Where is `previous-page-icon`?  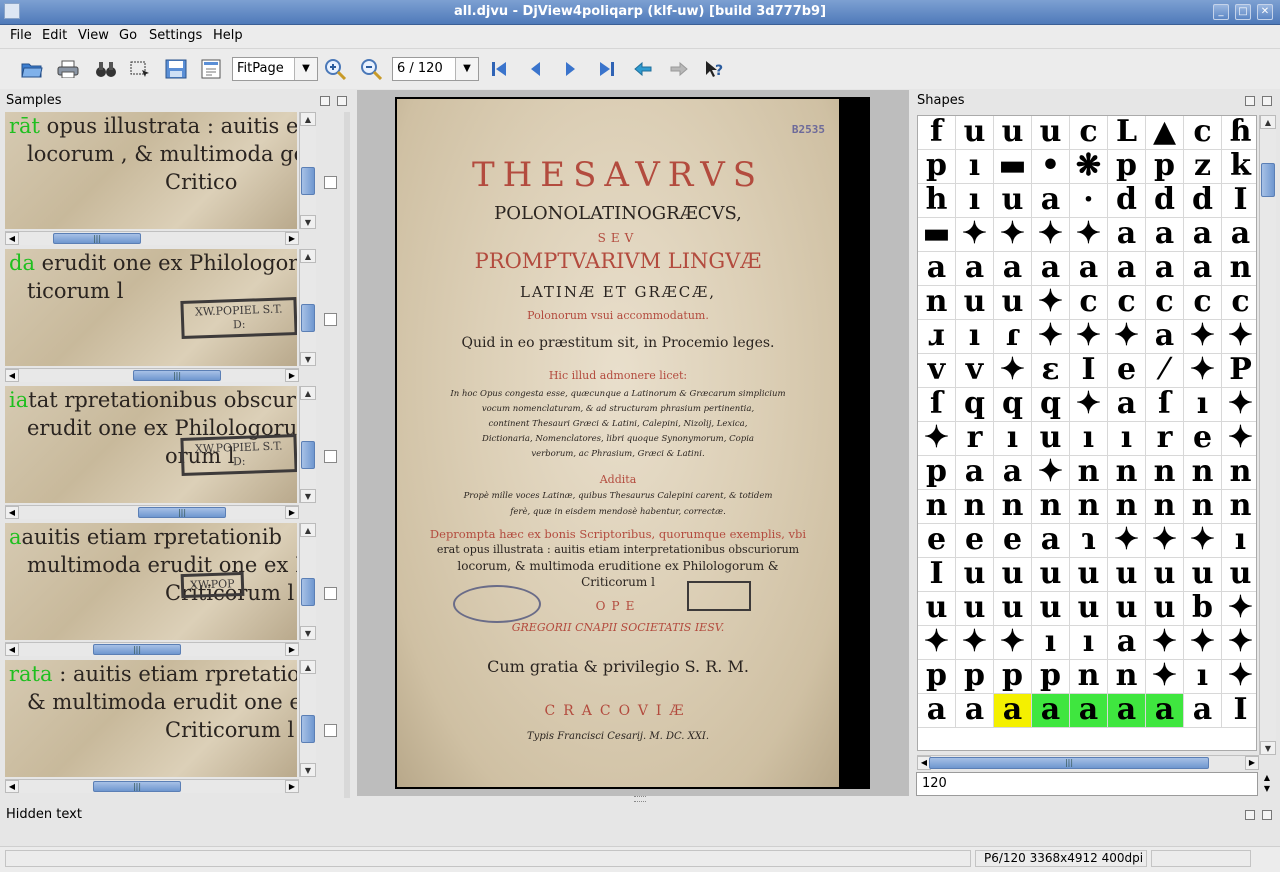
previous-page-icon is located at coordinates (535, 69).